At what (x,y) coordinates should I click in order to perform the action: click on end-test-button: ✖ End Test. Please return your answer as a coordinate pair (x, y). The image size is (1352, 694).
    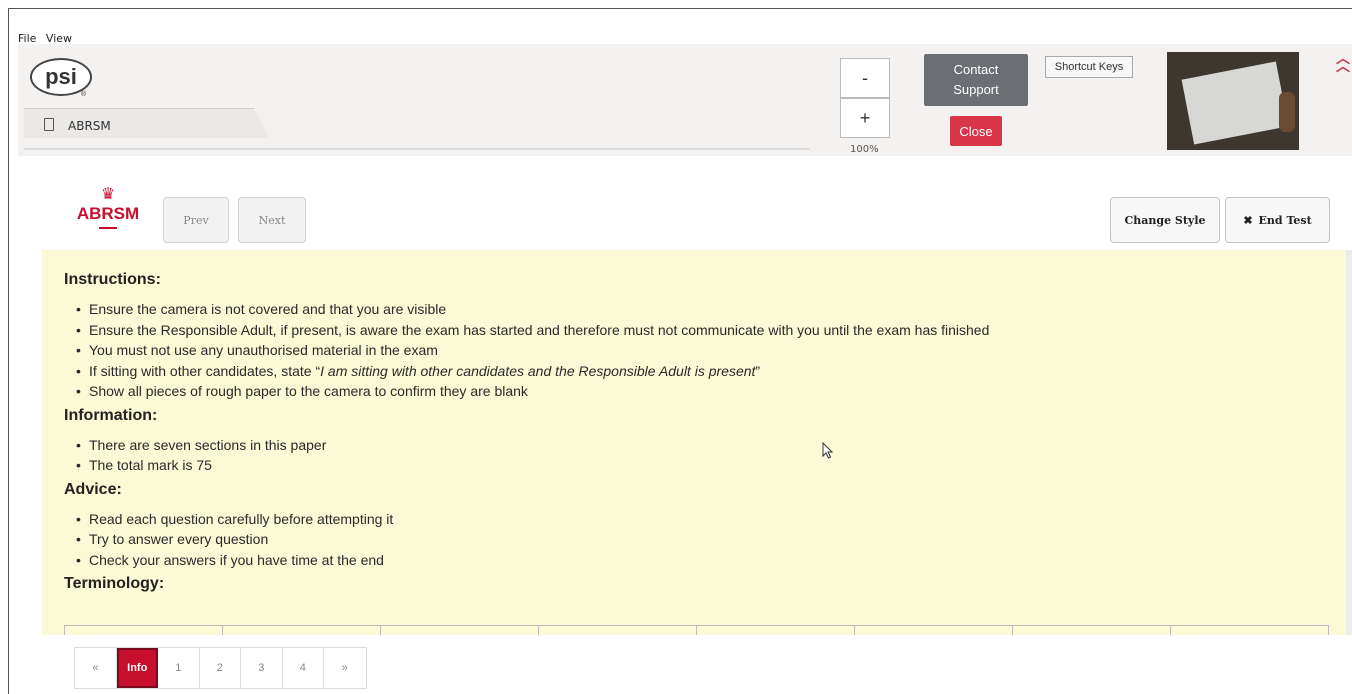
    Looking at the image, I should click on (1277, 220).